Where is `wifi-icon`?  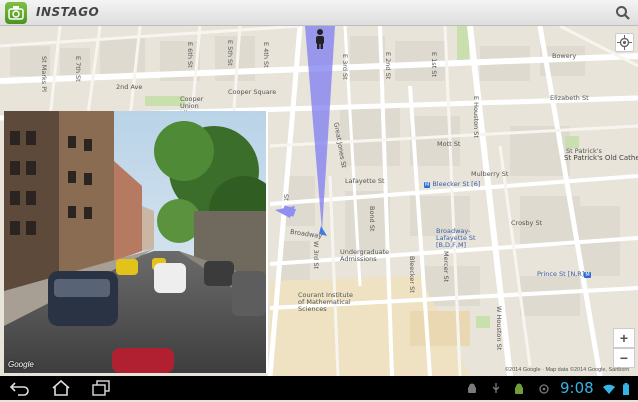 wifi-icon is located at coordinates (609, 388).